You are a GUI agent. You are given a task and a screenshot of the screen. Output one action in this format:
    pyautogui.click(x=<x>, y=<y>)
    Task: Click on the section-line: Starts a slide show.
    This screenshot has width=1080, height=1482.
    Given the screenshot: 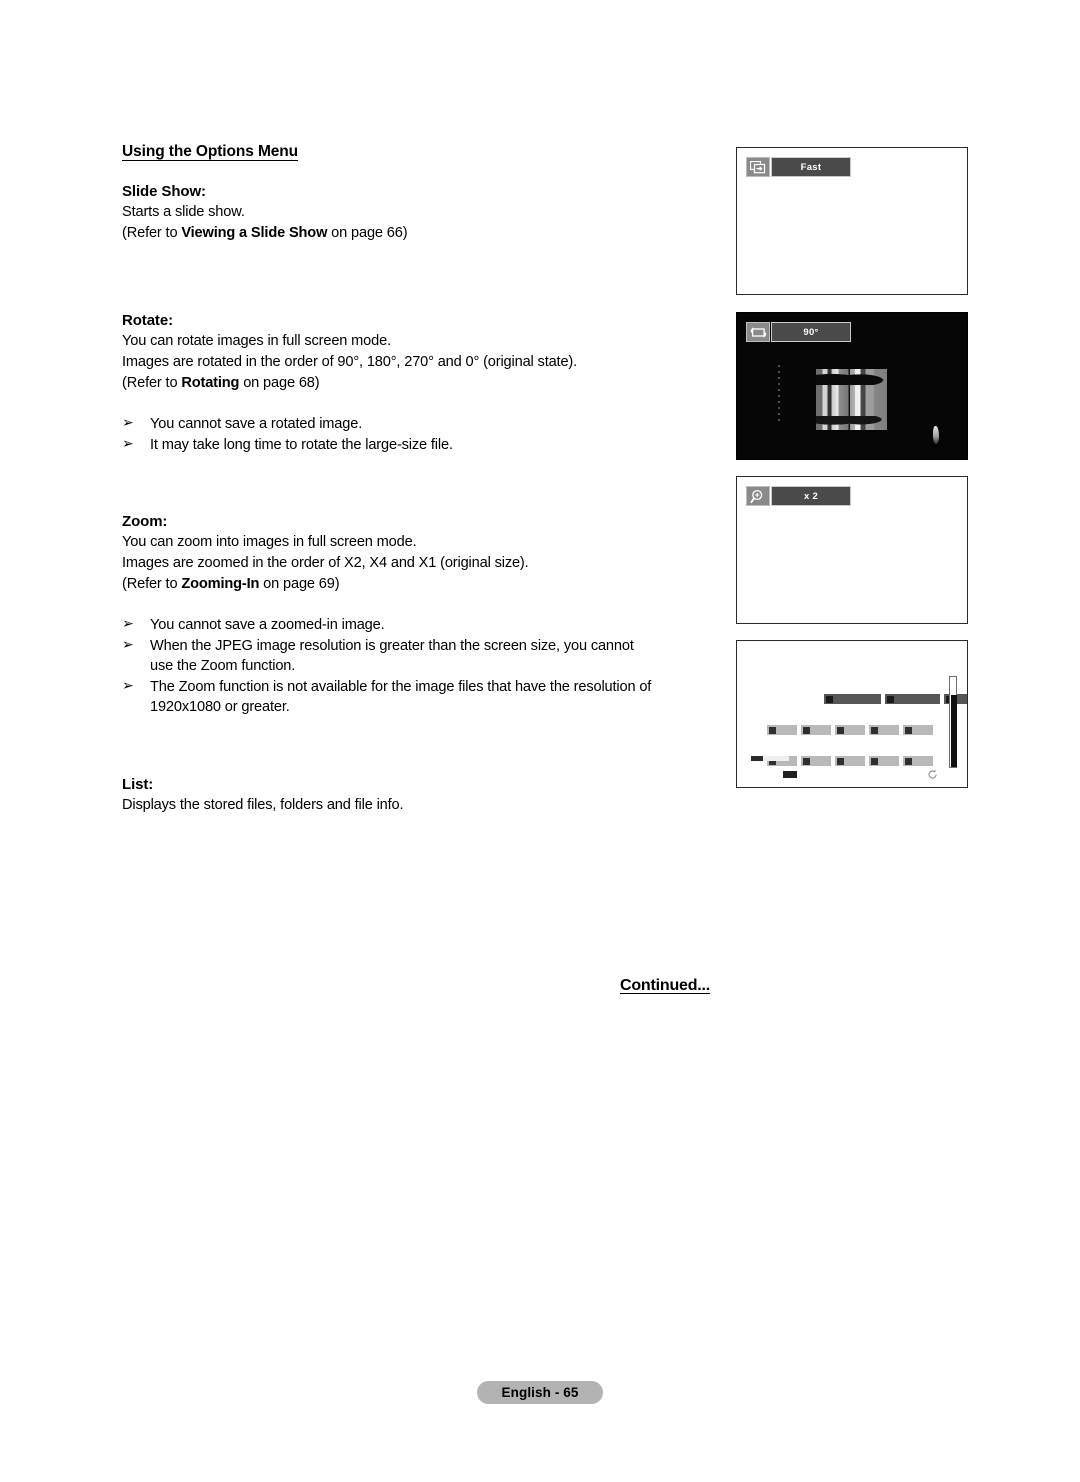 What is the action you would take?
    pyautogui.click(x=183, y=212)
    